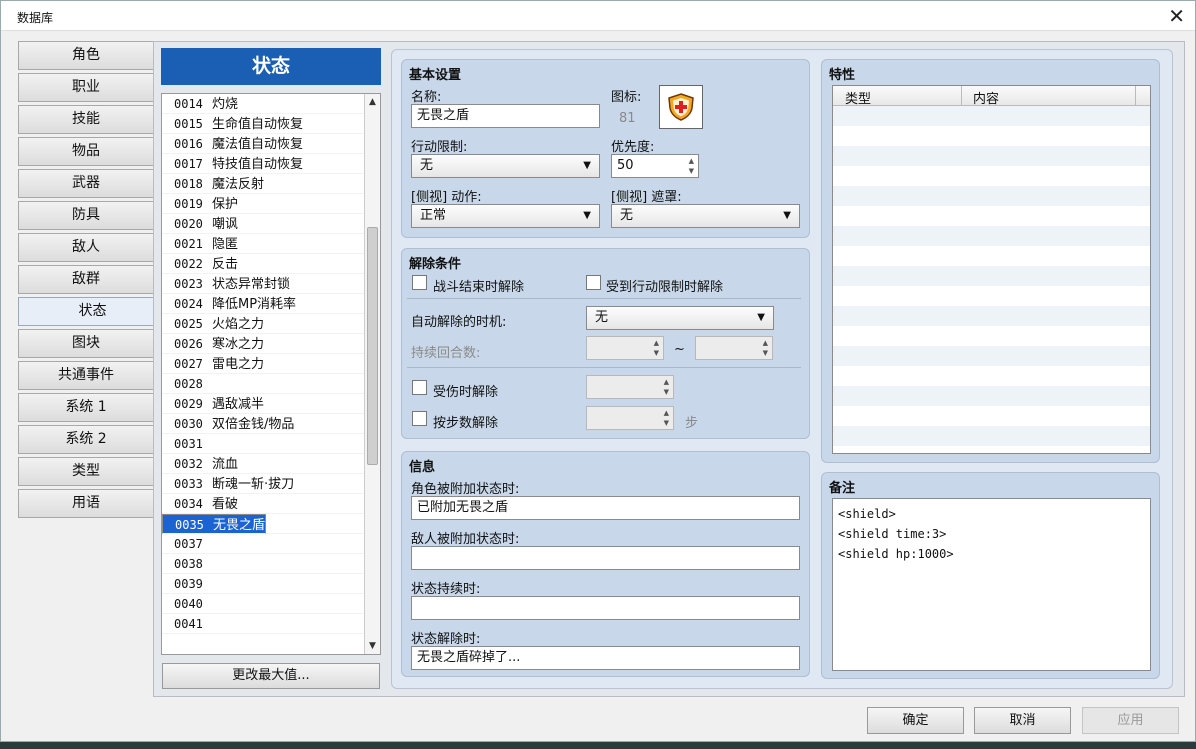 This screenshot has height=749, width=1196. I want to click on cancel-button: 取消, so click(1022, 720).